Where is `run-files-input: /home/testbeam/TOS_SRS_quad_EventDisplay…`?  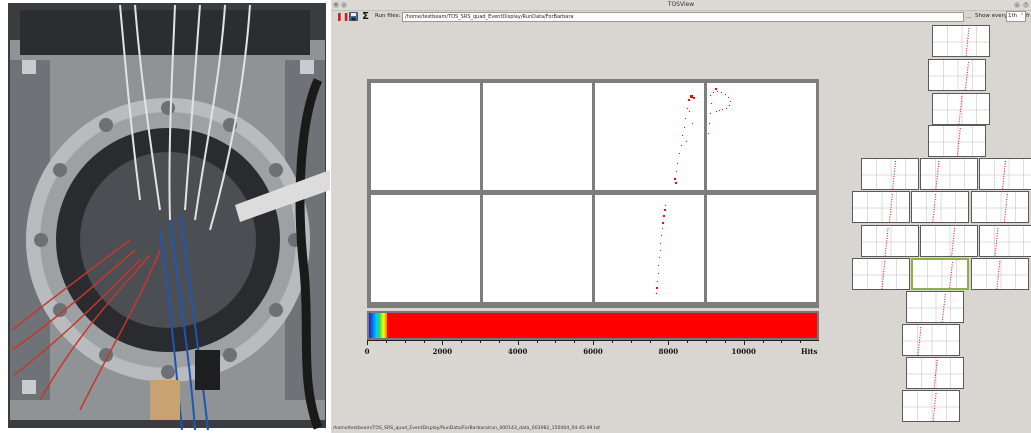
run-files-input: /home/testbeam/TOS_SRS_quad_EventDisplay… is located at coordinates (683, 17).